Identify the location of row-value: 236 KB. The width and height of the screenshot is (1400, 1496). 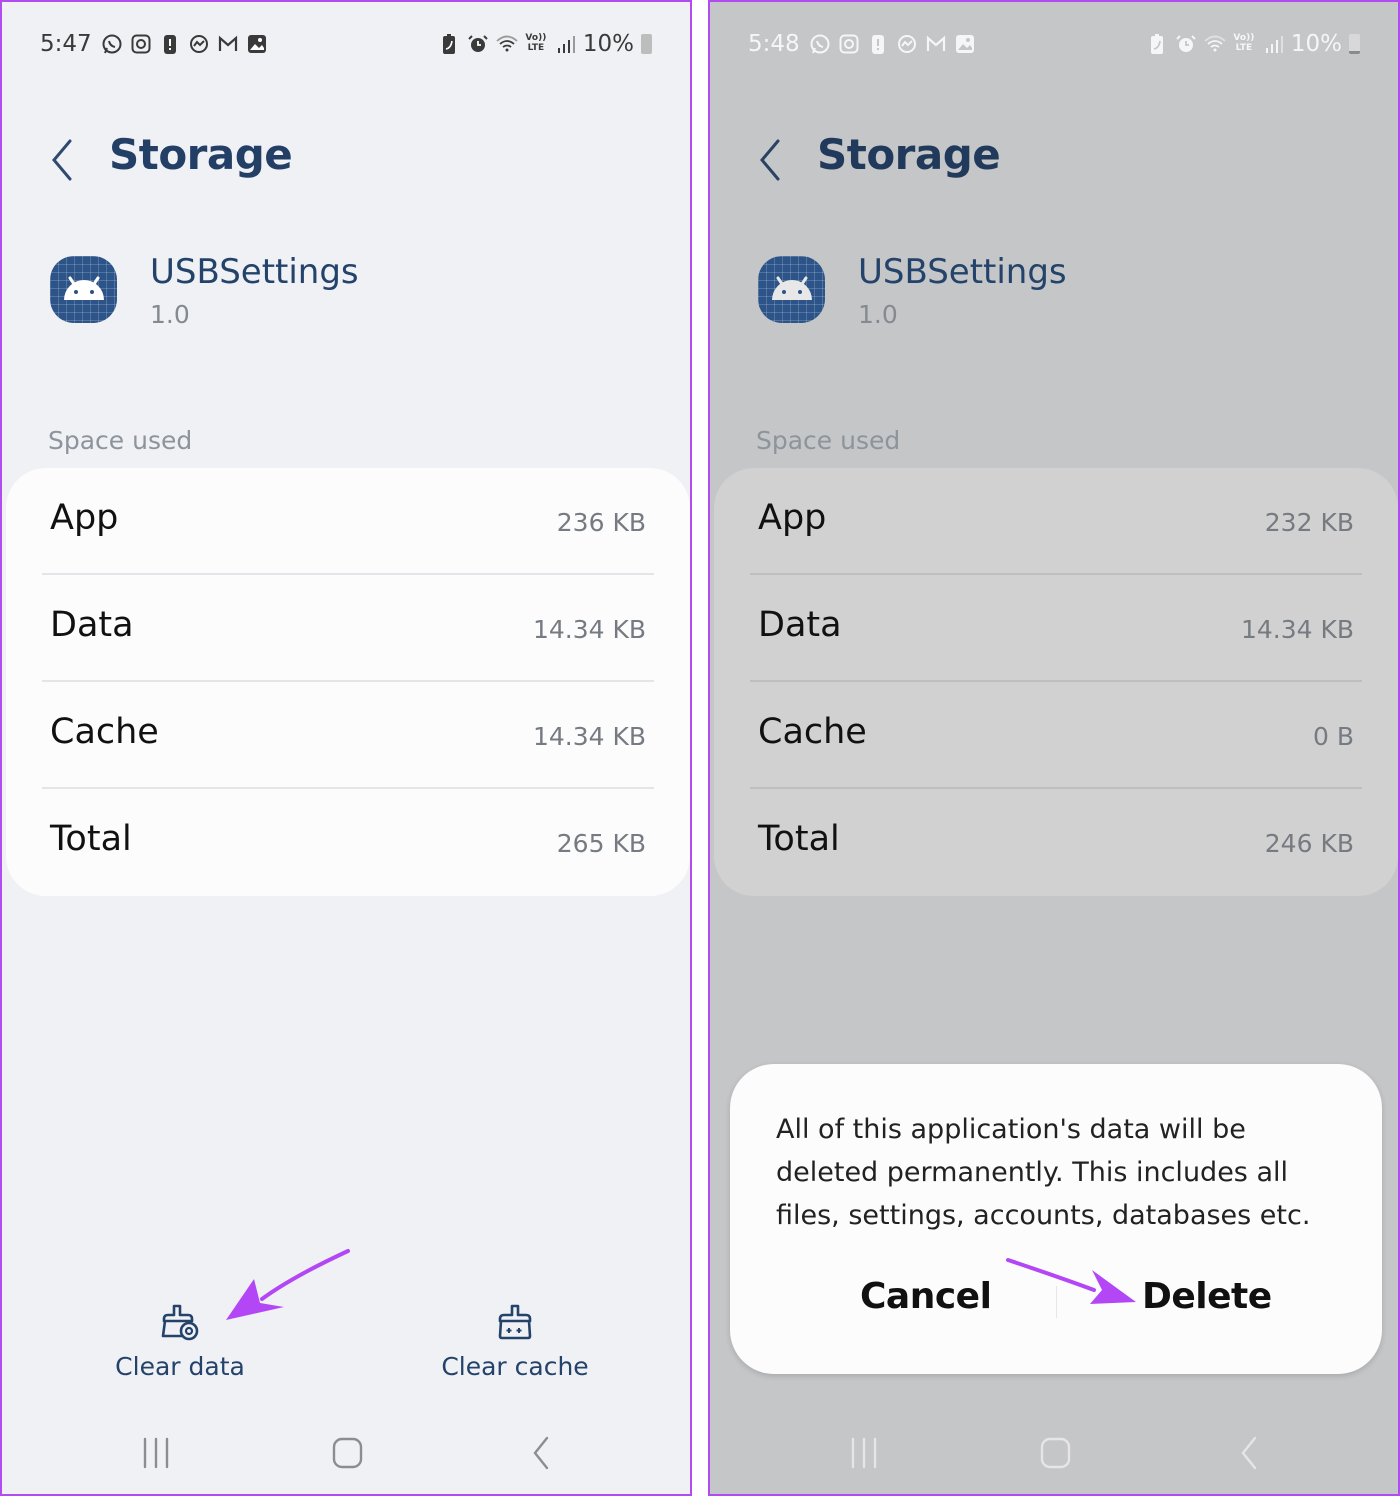
(601, 522).